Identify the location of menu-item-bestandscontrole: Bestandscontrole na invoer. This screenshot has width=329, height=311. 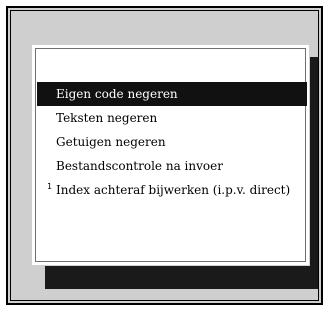
(172, 166).